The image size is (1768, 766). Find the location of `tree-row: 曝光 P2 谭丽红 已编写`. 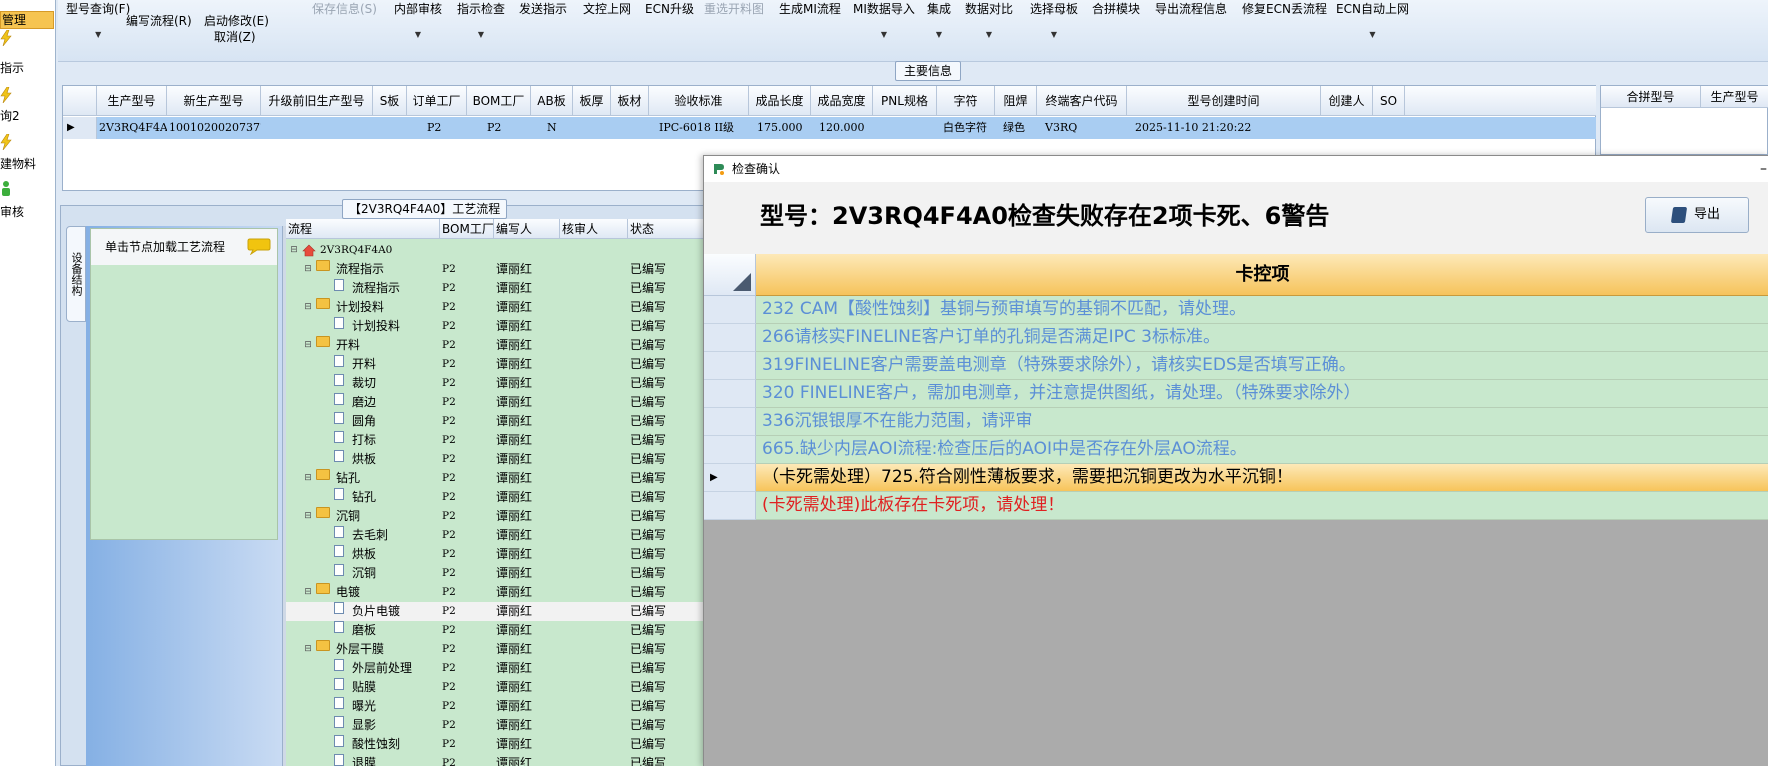

tree-row: 曝光 P2 谭丽红 已编写 is located at coordinates (503, 706).